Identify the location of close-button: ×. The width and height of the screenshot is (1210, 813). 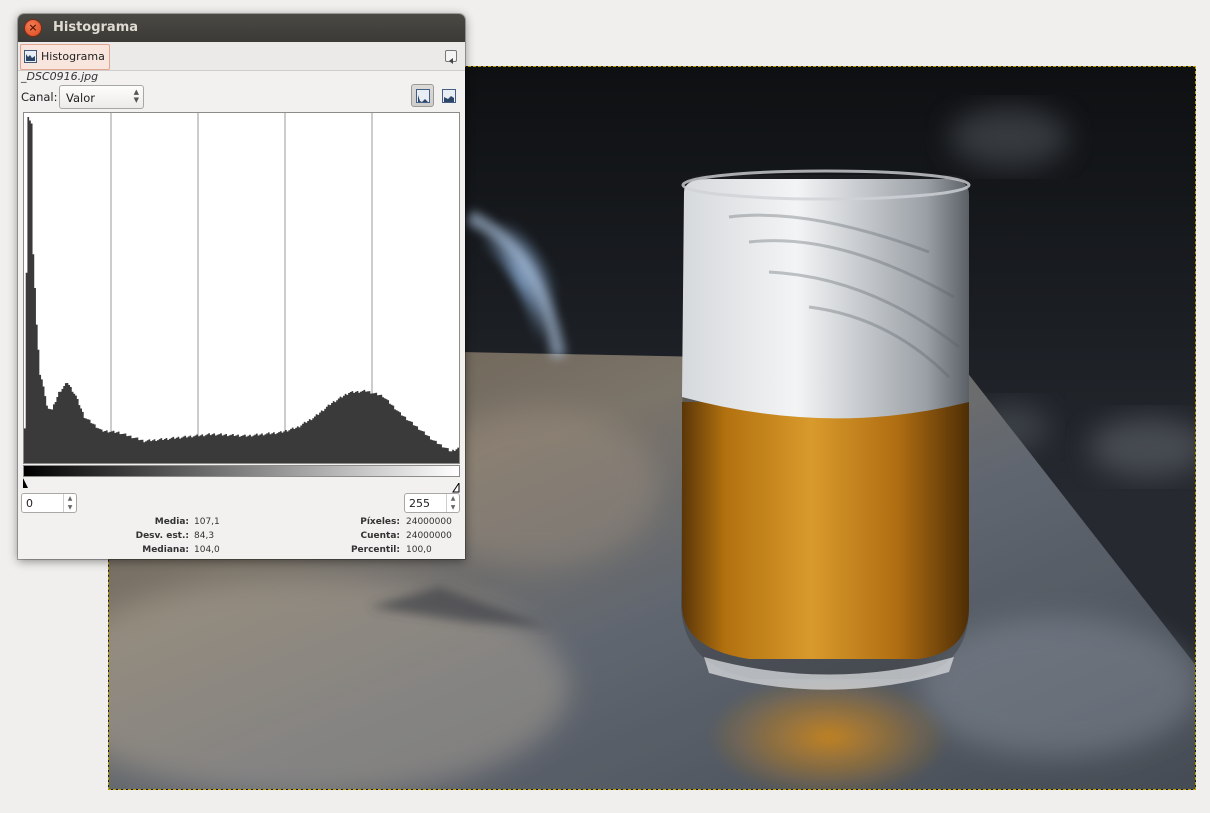
(33, 28).